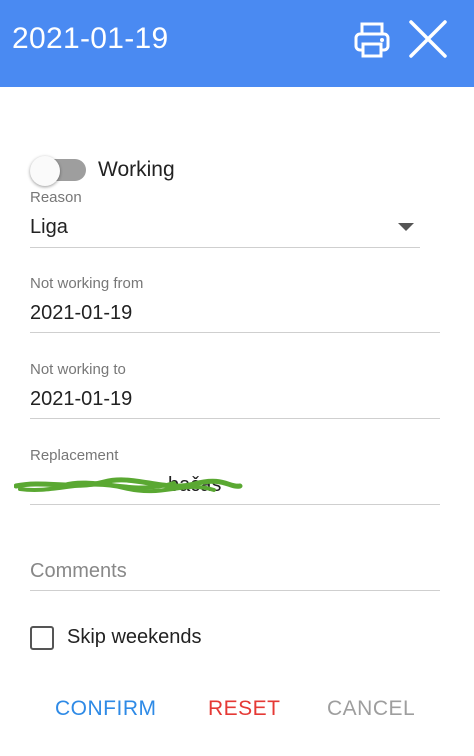  Describe the element at coordinates (128, 485) in the screenshot. I see `redaction-scribble` at that location.